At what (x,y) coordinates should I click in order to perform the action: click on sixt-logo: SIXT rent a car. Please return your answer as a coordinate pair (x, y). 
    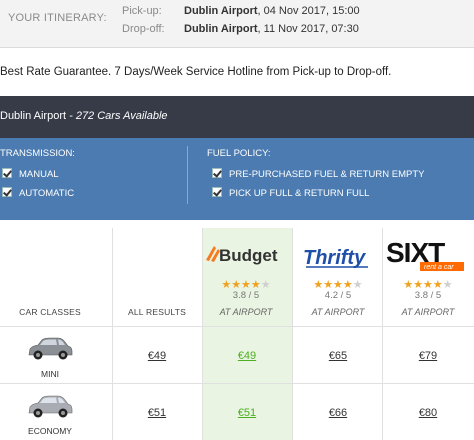
    Looking at the image, I should click on (428, 254).